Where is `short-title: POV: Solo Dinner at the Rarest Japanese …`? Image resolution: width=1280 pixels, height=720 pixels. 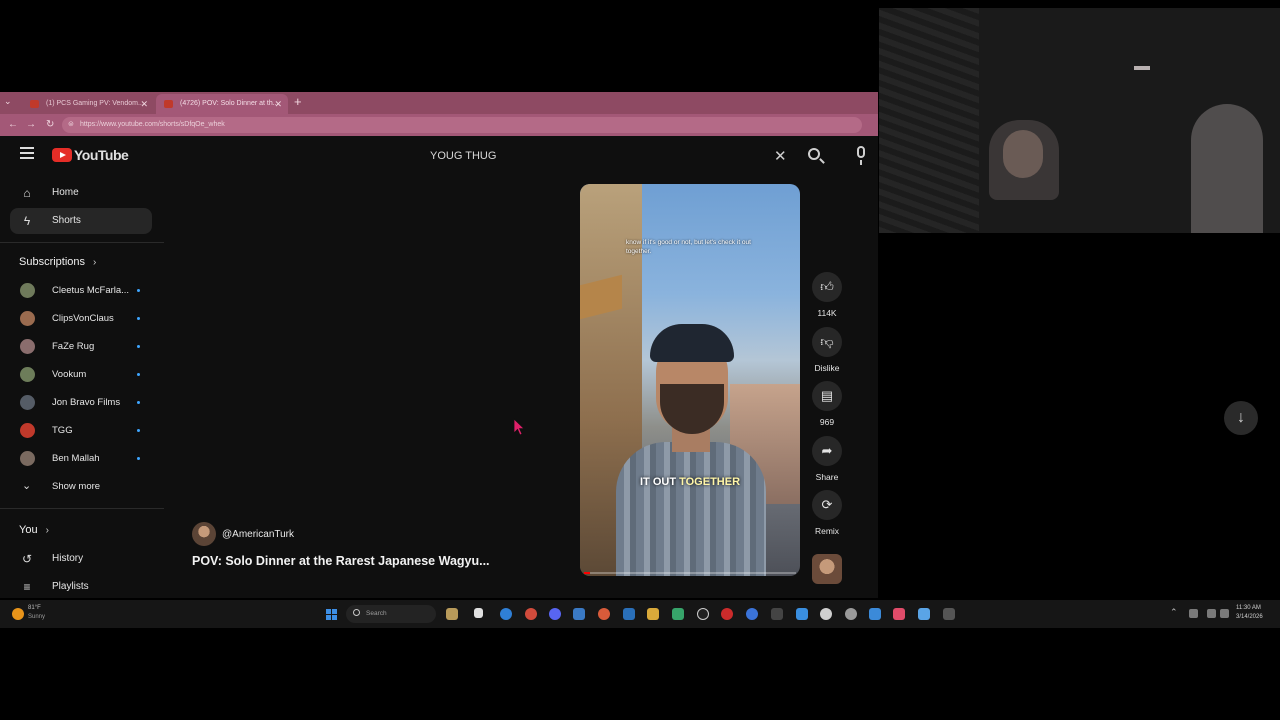 short-title: POV: Solo Dinner at the Rarest Japanese … is located at coordinates (341, 561).